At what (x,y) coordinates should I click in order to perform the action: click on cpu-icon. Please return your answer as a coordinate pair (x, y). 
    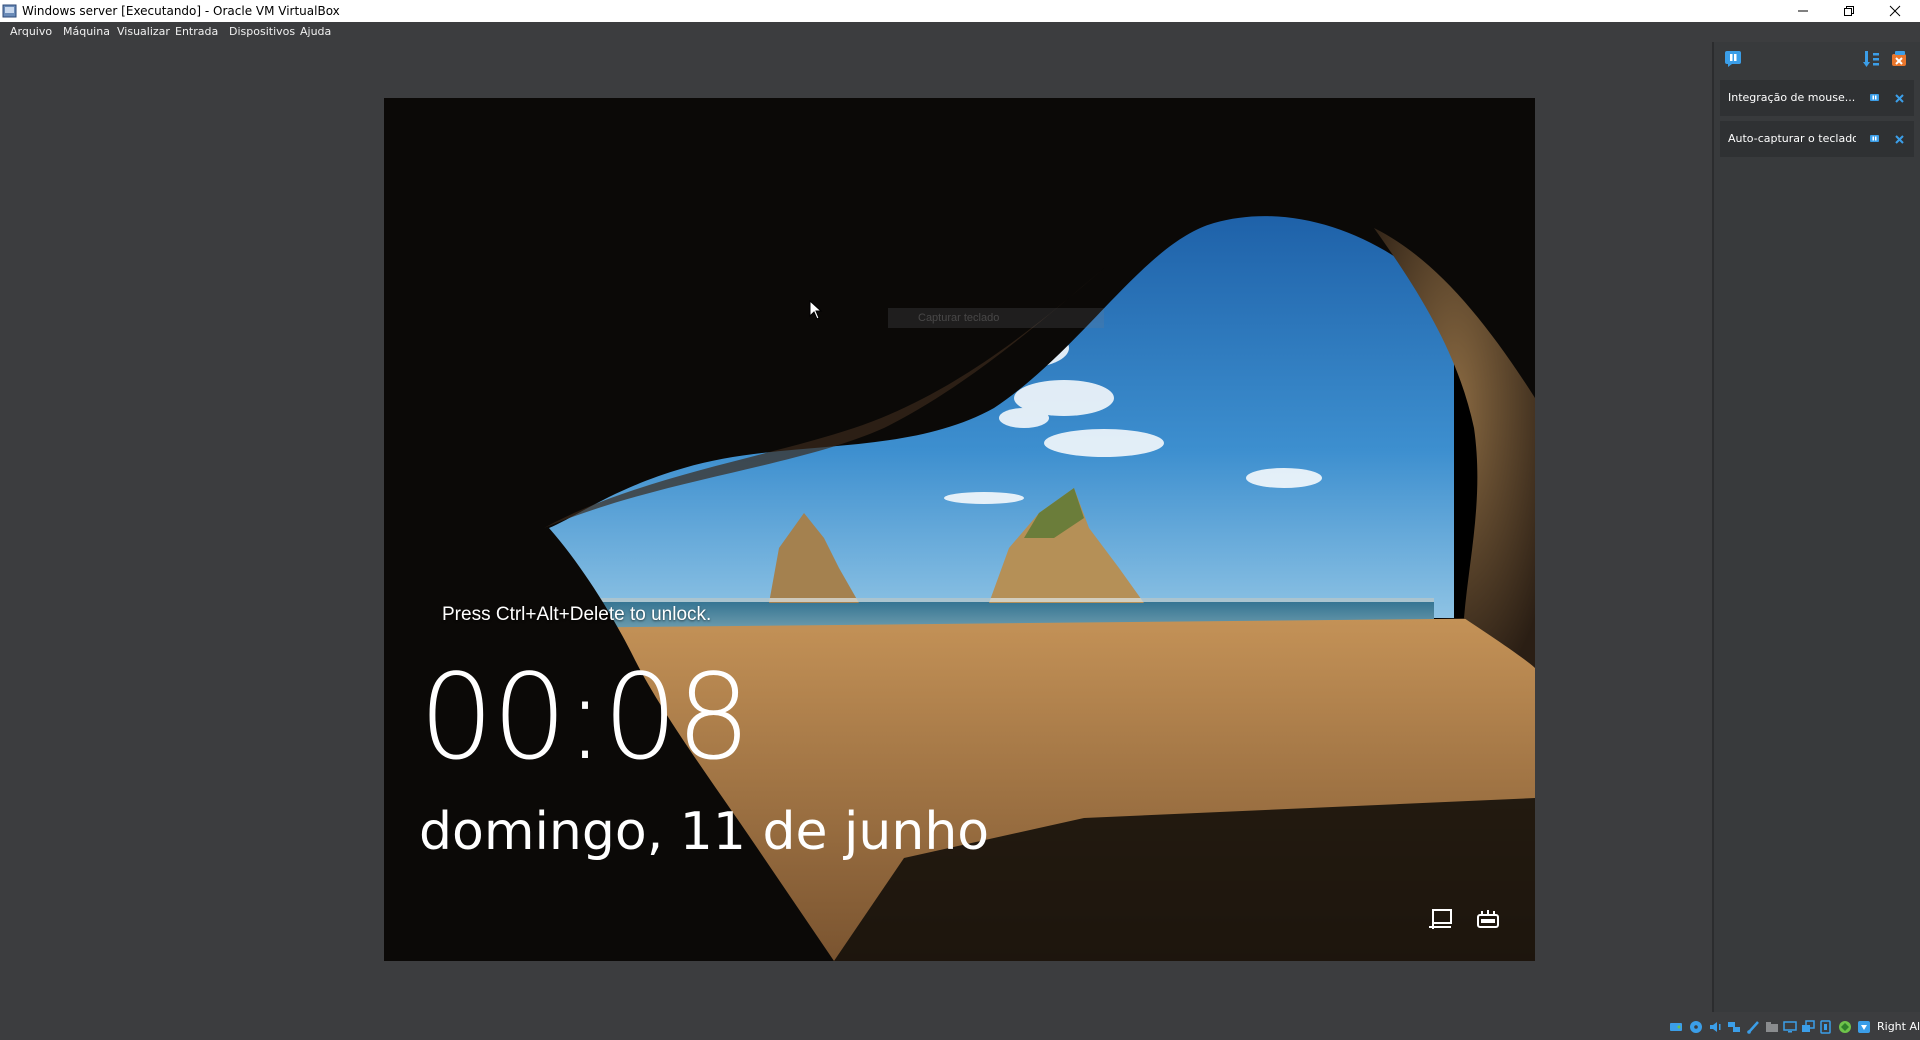
    Looking at the image, I should click on (1845, 1027).